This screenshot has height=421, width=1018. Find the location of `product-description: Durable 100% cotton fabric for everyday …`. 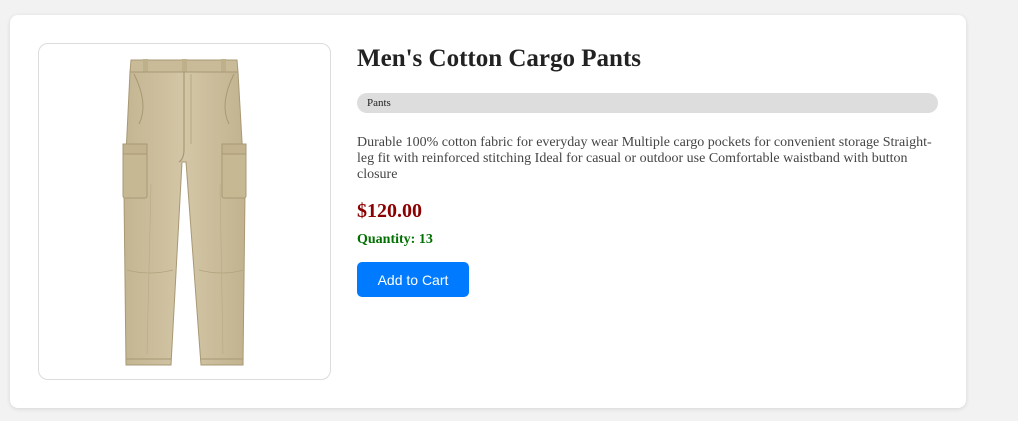

product-description: Durable 100% cotton fabric for everyday … is located at coordinates (644, 158).